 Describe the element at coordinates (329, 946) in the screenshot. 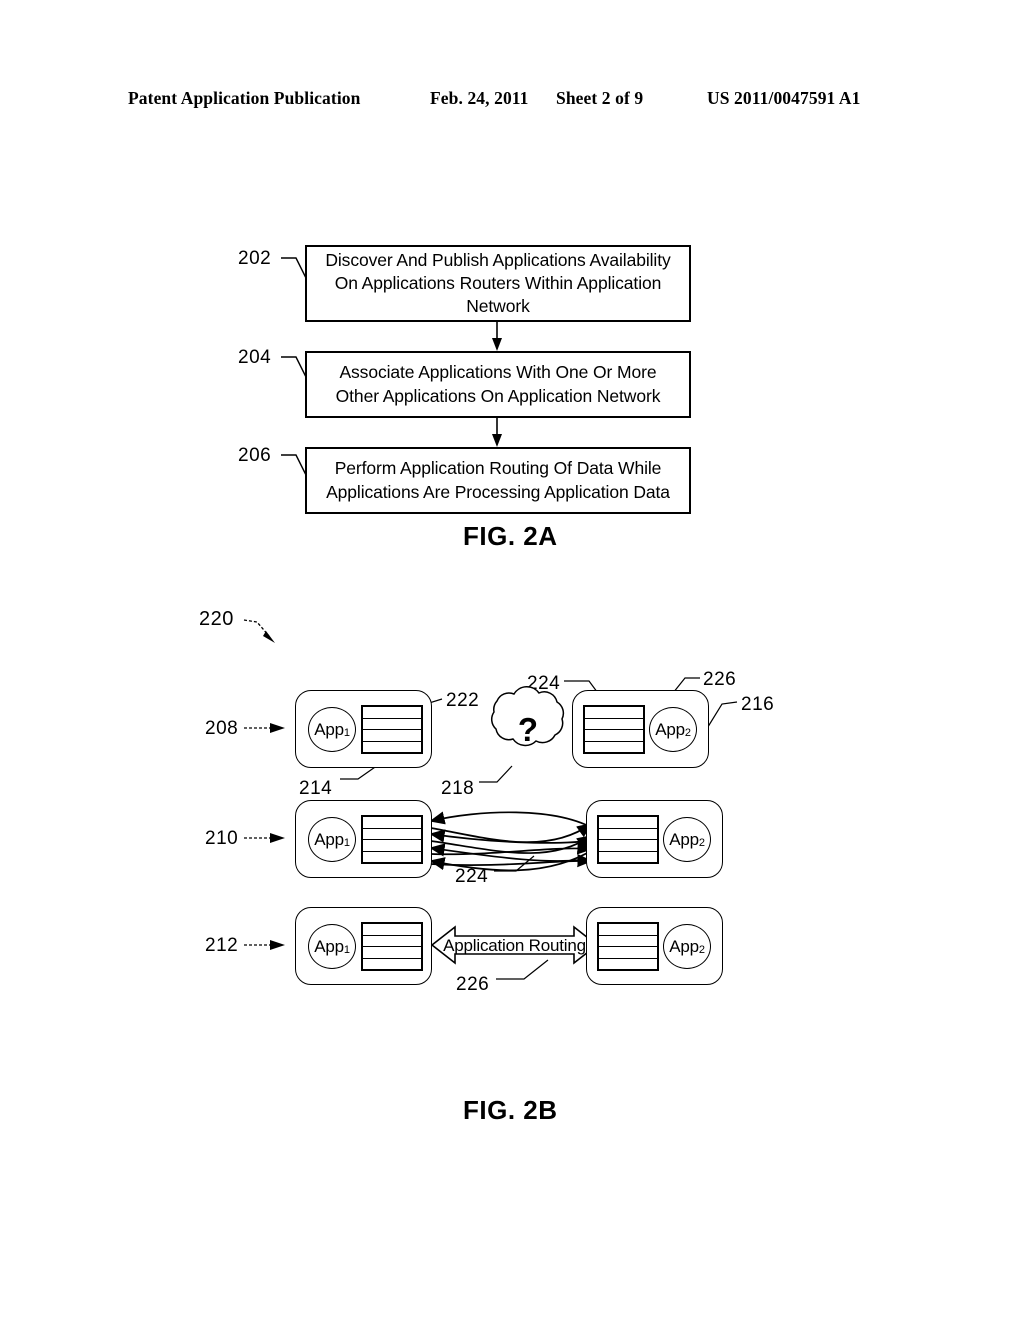

I see `app1-label-212: App` at that location.